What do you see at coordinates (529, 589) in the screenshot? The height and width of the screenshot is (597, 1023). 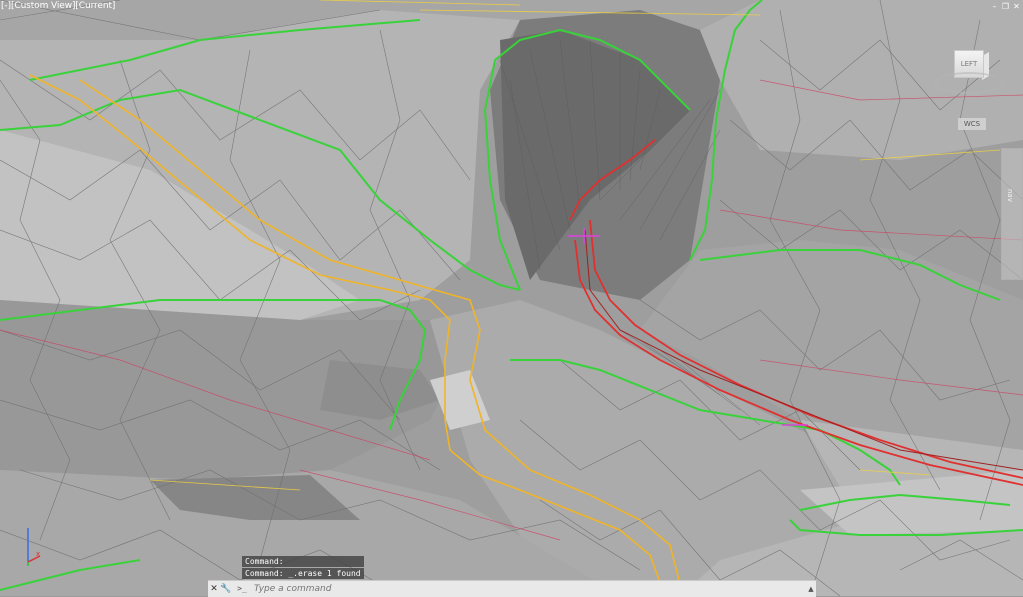 I see `command-input` at bounding box center [529, 589].